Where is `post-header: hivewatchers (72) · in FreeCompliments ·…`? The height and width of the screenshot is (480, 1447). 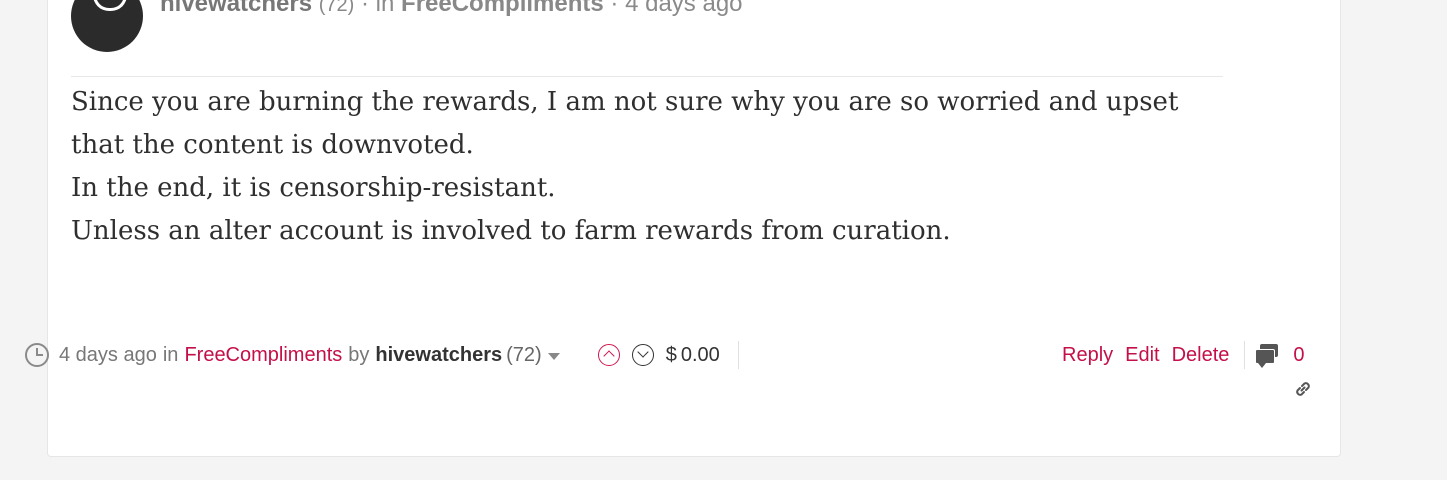 post-header: hivewatchers (72) · in FreeCompliments ·… is located at coordinates (451, 9).